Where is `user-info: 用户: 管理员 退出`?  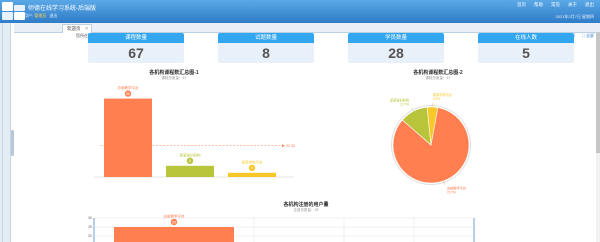 user-info: 用户: 管理员 退出 is located at coordinates (40, 16).